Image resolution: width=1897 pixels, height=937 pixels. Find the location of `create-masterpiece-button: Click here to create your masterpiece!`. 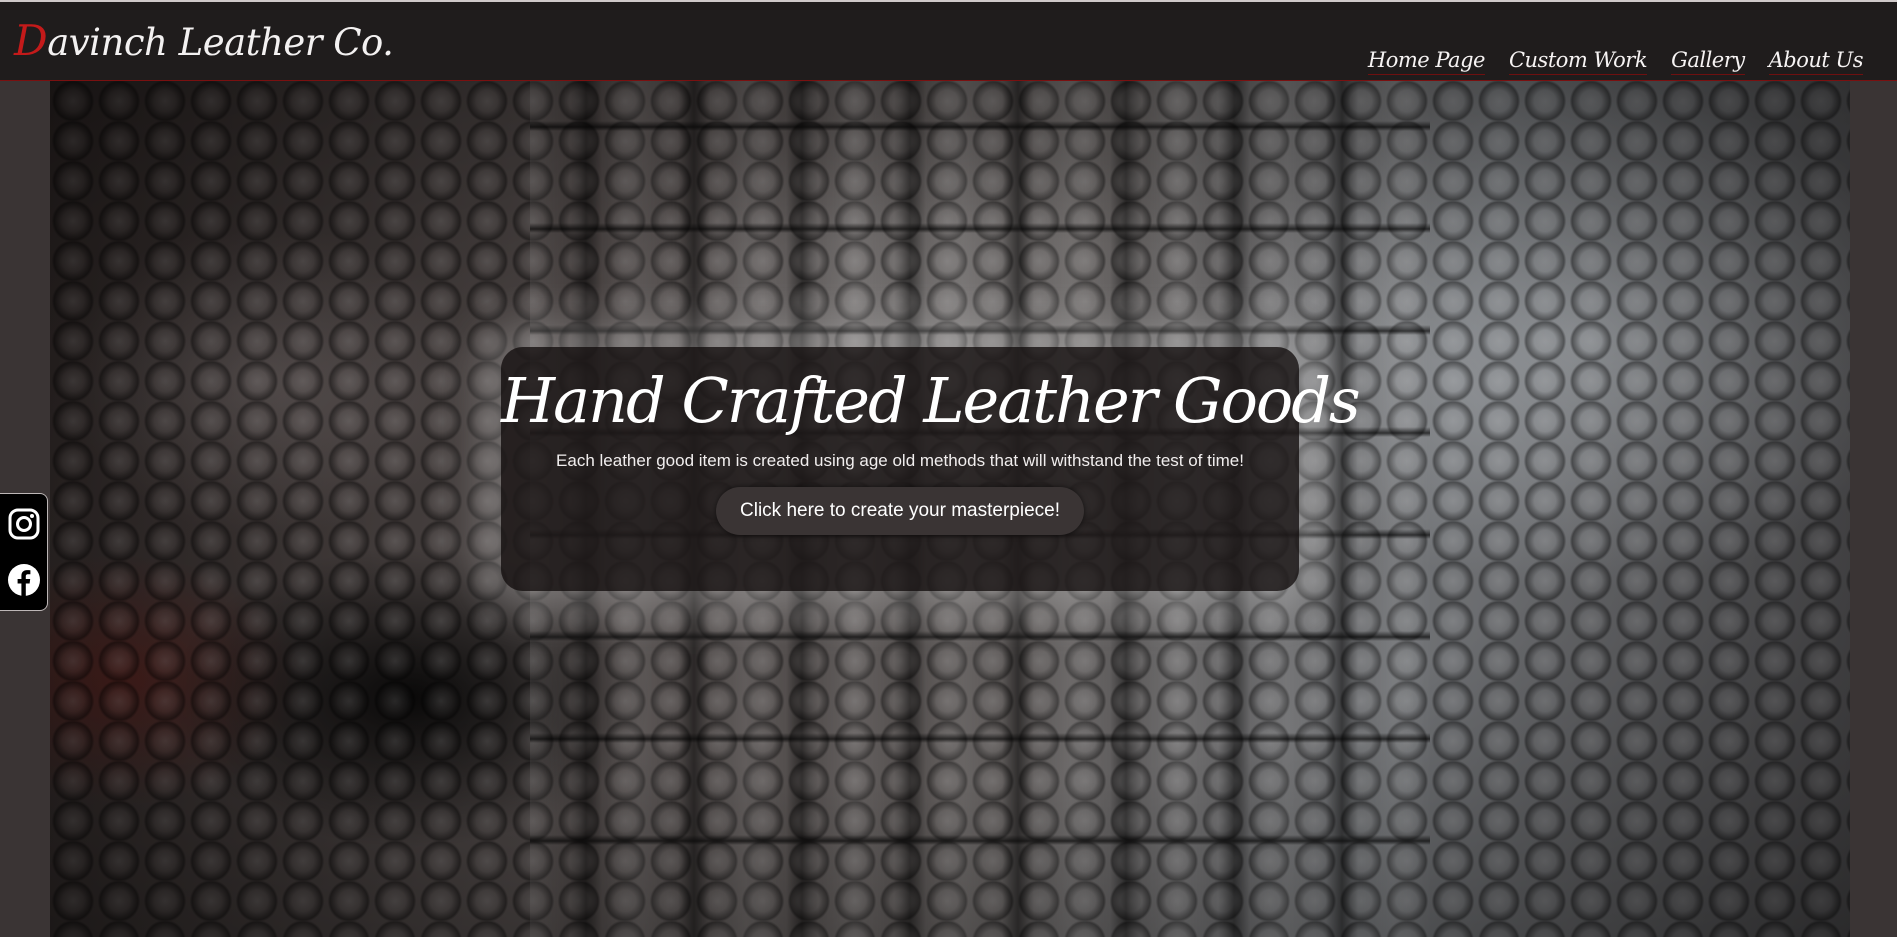

create-masterpiece-button: Click here to create your masterpiece! is located at coordinates (900, 511).